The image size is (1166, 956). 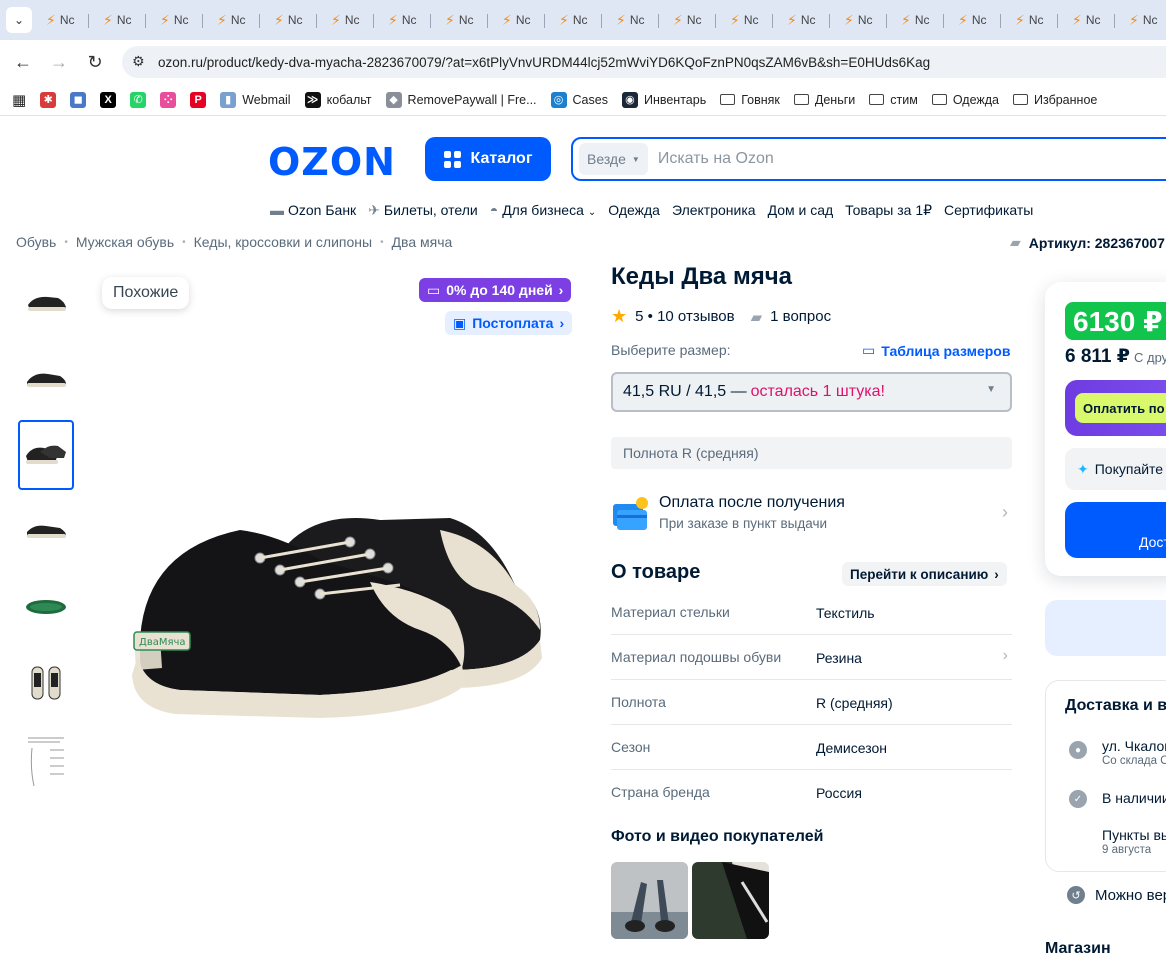 I want to click on breadcrumb-item: Мужская обувь, so click(x=125, y=242).